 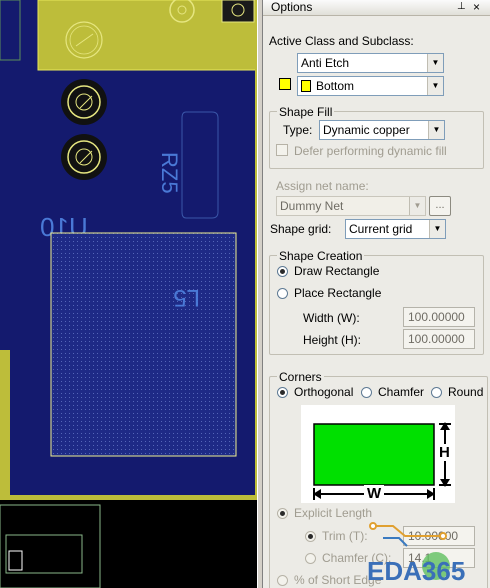 What do you see at coordinates (321, 256) in the screenshot?
I see `shape-creation-legend: Shape Creation` at bounding box center [321, 256].